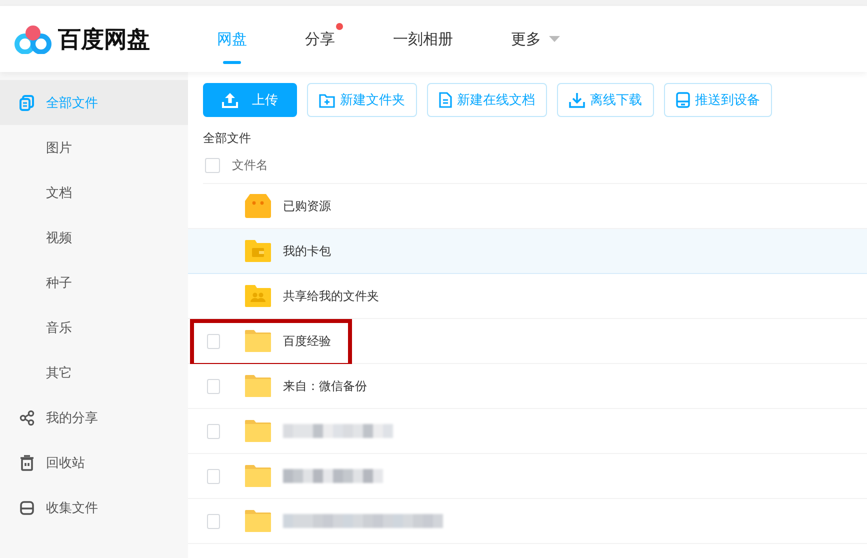 Image resolution: width=867 pixels, height=558 pixels. What do you see at coordinates (94, 462) in the screenshot?
I see `sidebar-item: 回收站` at bounding box center [94, 462].